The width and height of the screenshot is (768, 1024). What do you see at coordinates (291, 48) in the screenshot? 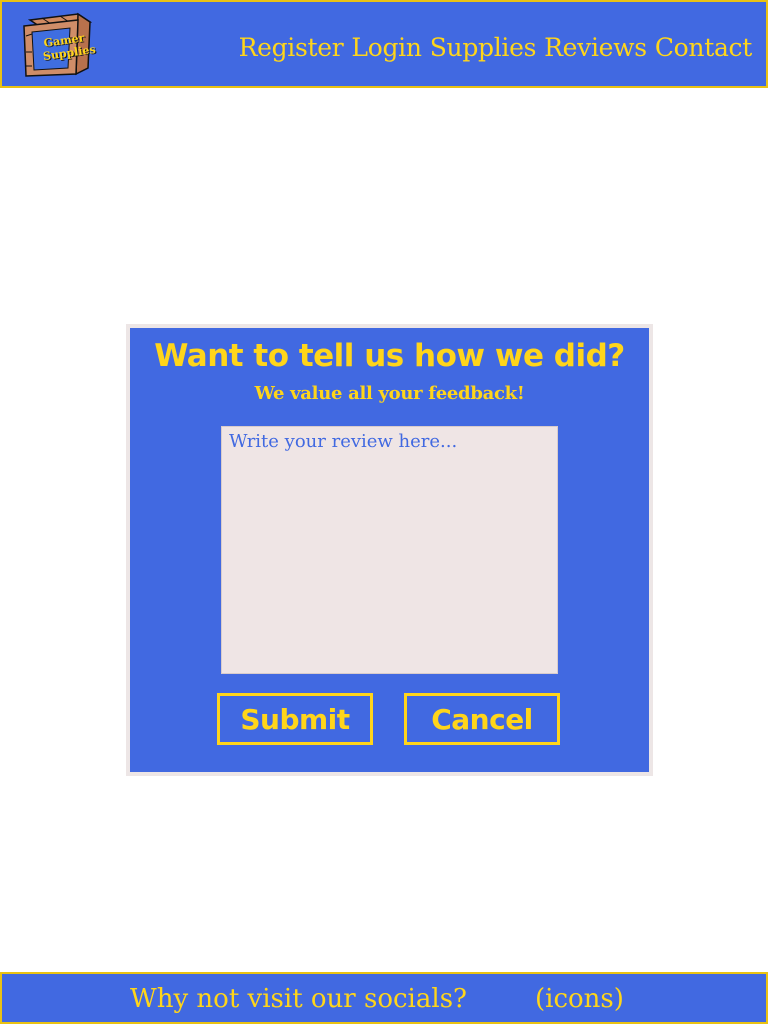
I see `nav-register: Register` at bounding box center [291, 48].